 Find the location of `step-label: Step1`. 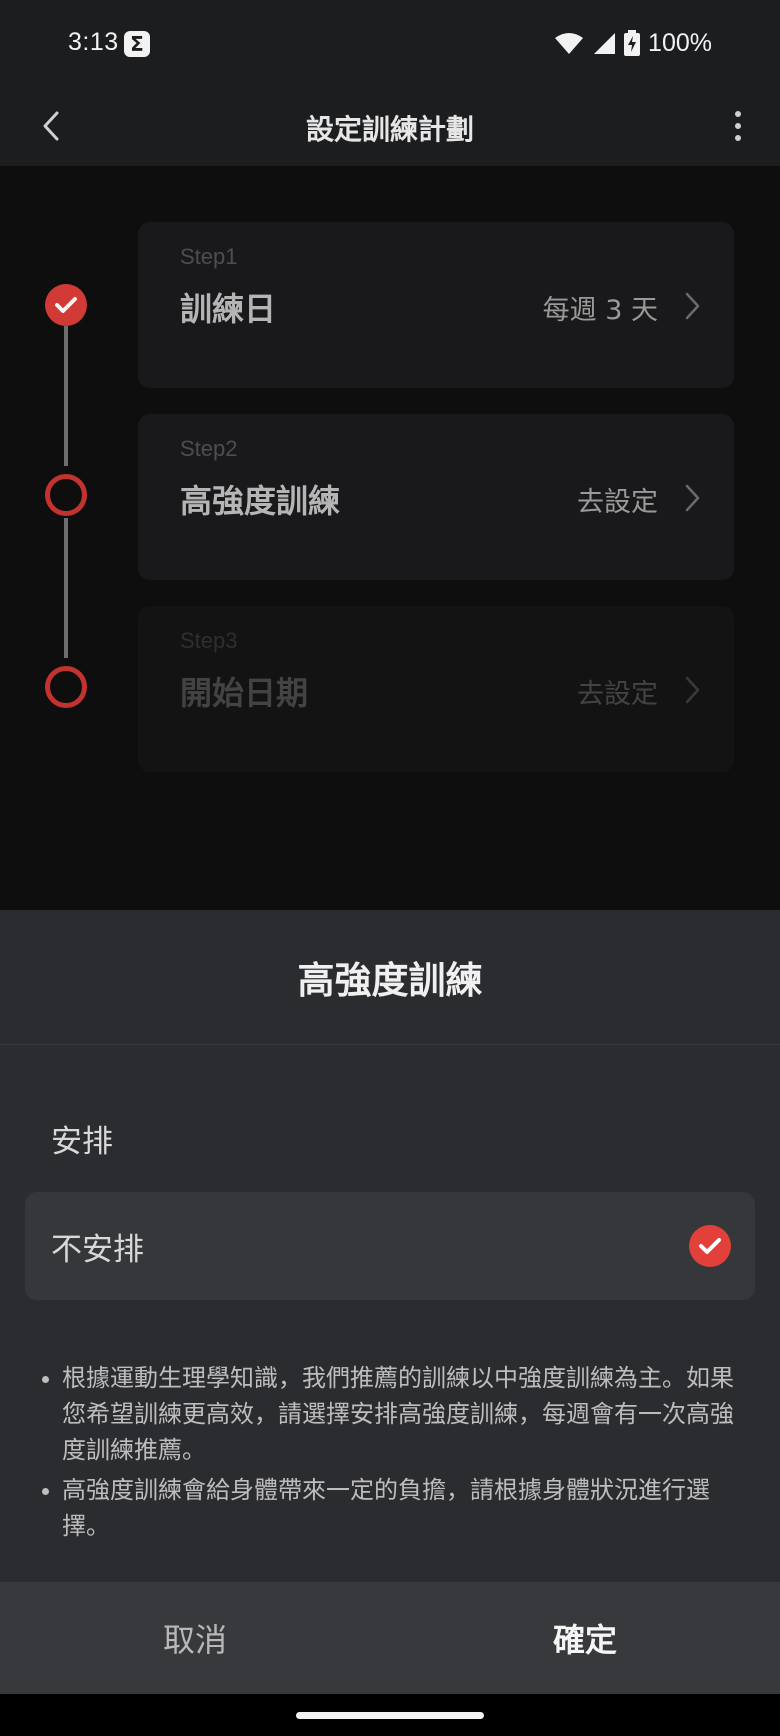

step-label: Step1 is located at coordinates (209, 256).